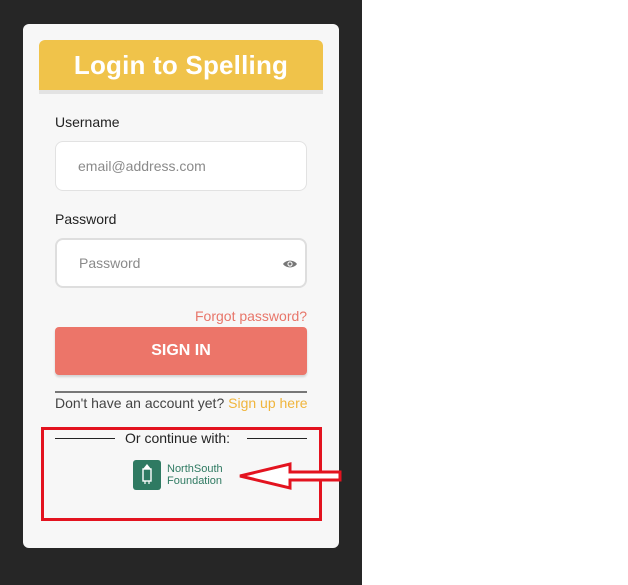 This screenshot has width=628, height=585. Describe the element at coordinates (251, 316) in the screenshot. I see `forgot-password-link: Forgot password?` at that location.